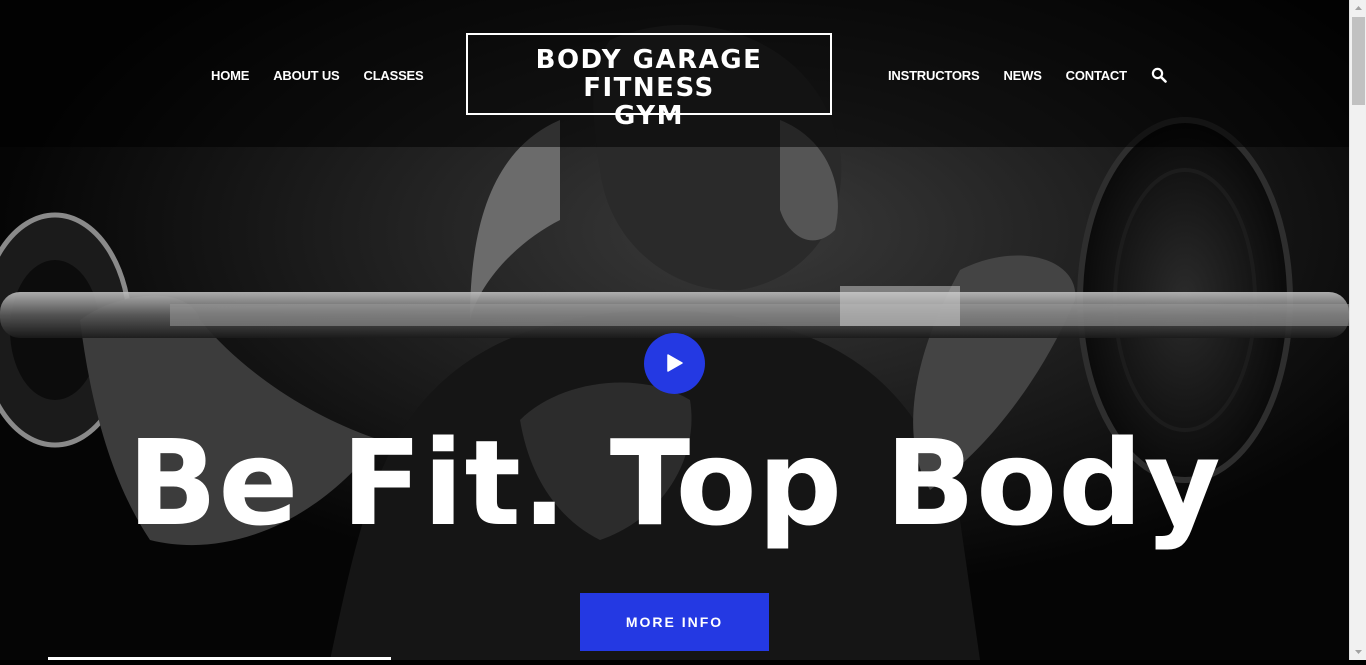  Describe the element at coordinates (934, 75) in the screenshot. I see `nav-instructors-link: INSTRUCTORS` at that location.